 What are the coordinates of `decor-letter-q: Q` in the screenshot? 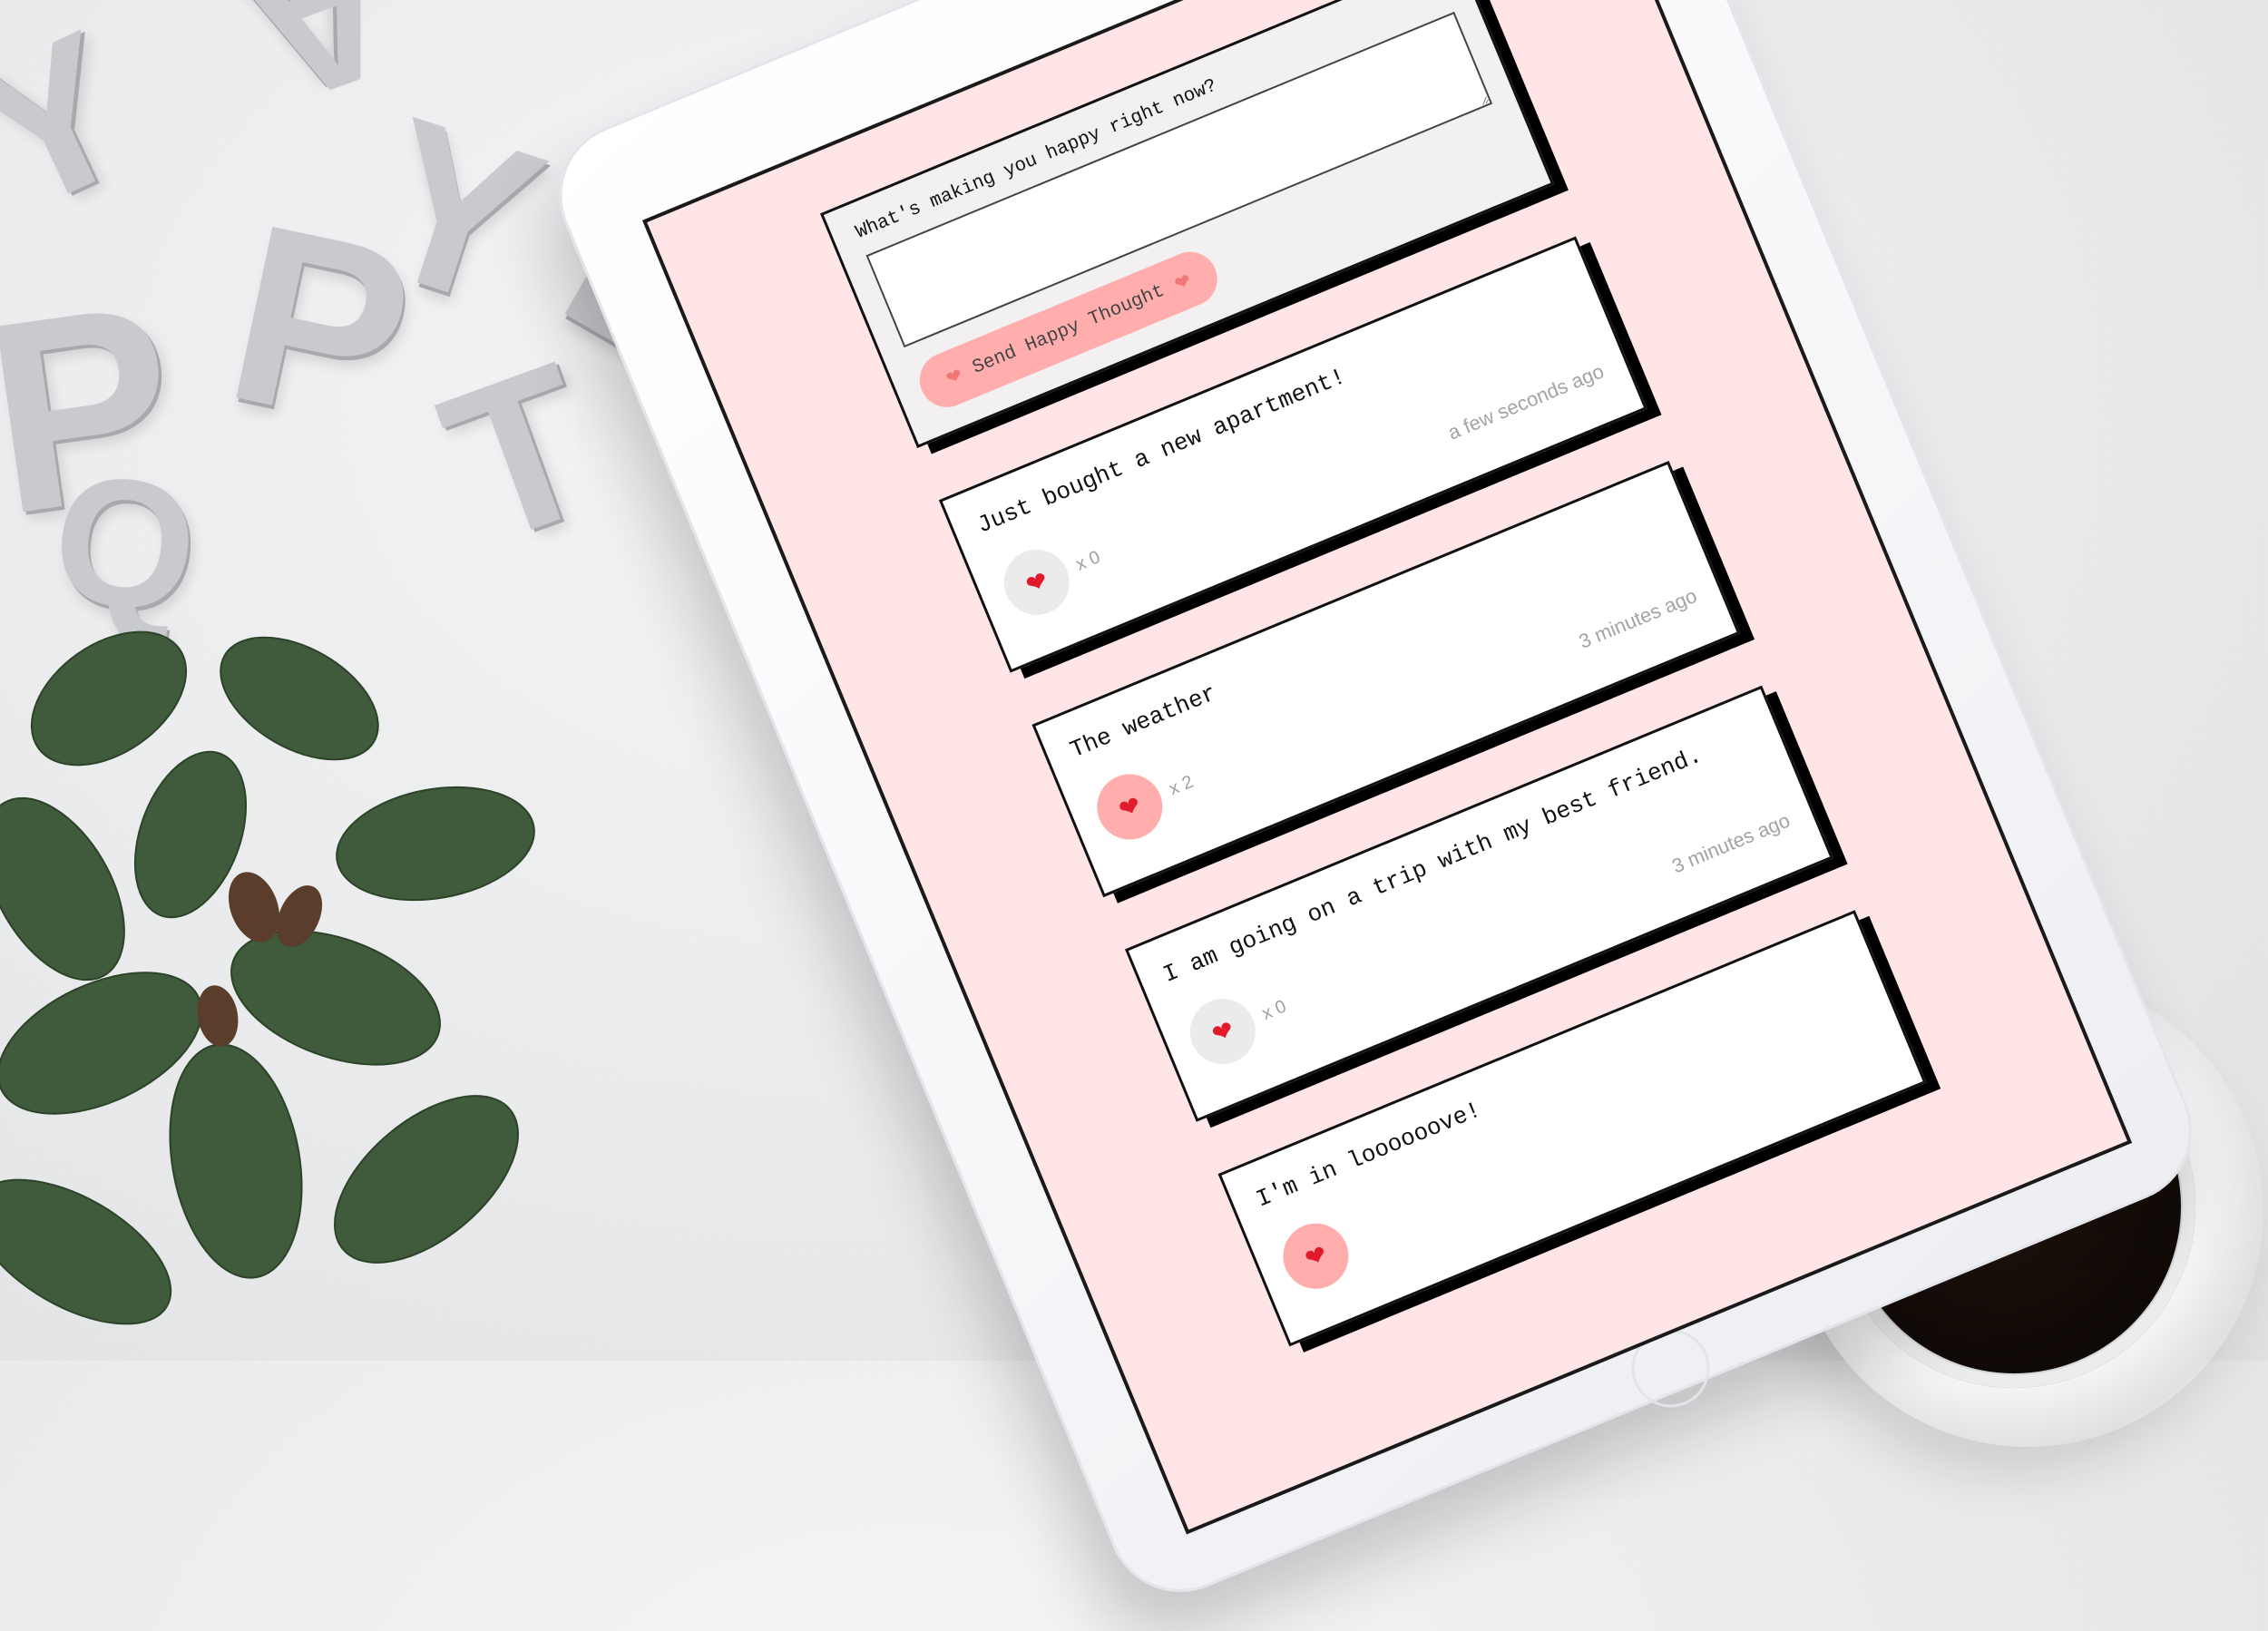 It's located at (125, 544).